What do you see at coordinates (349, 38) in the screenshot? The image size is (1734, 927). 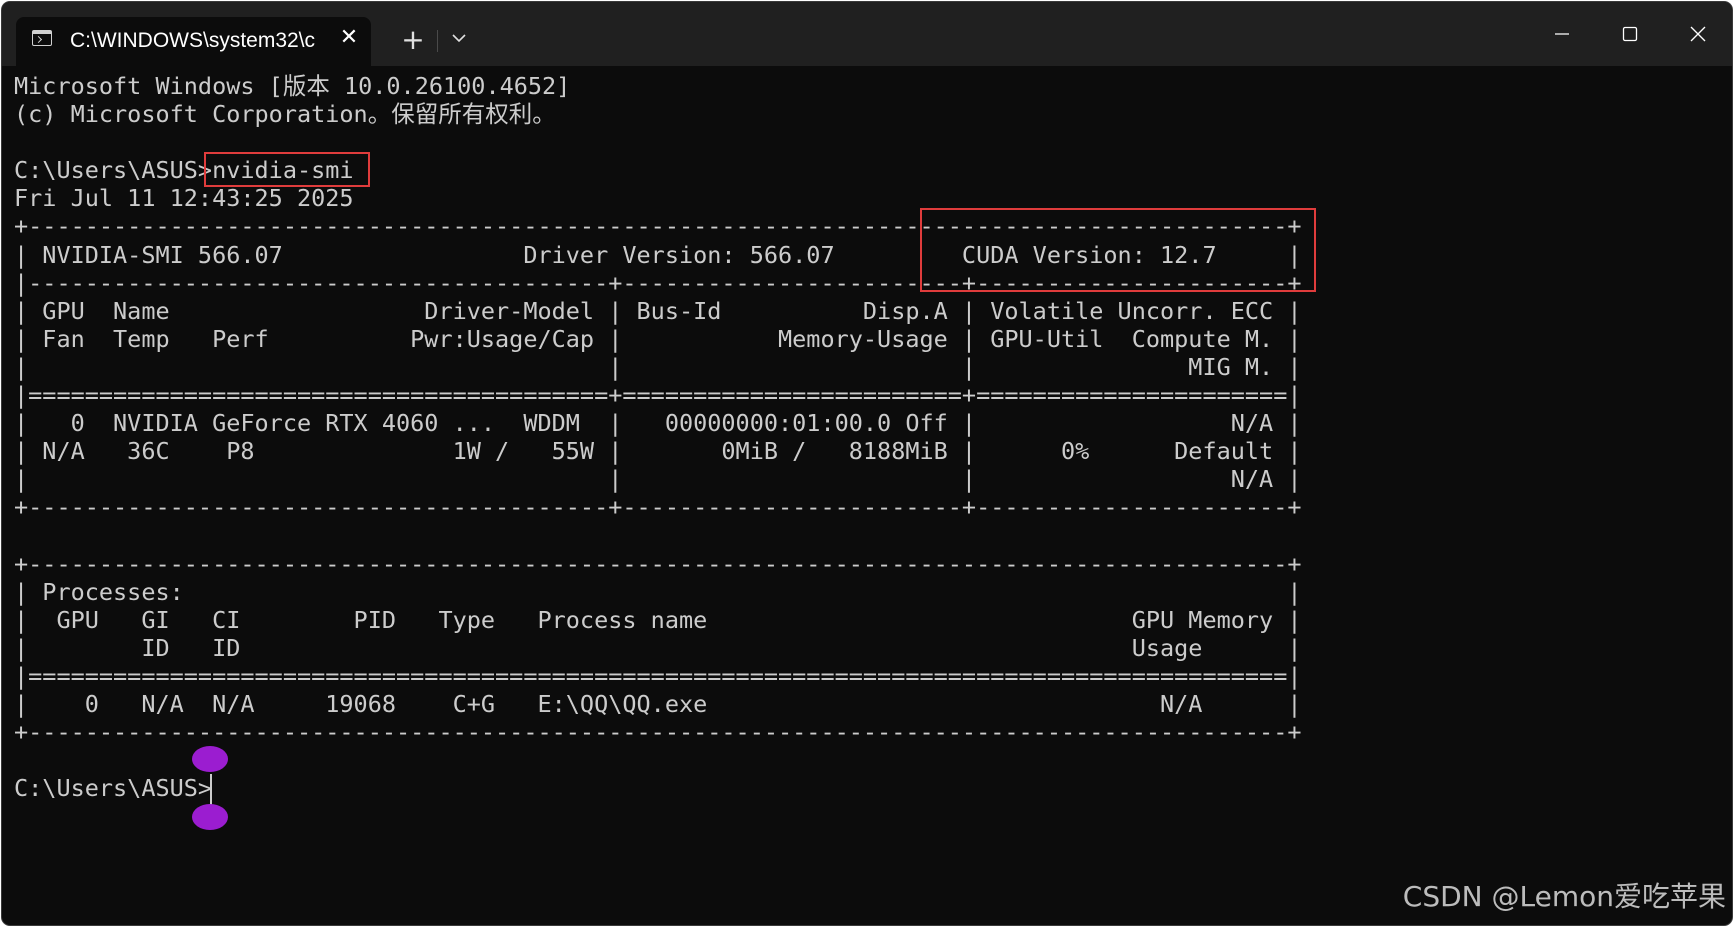 I see `tab-close-icon: ✕` at bounding box center [349, 38].